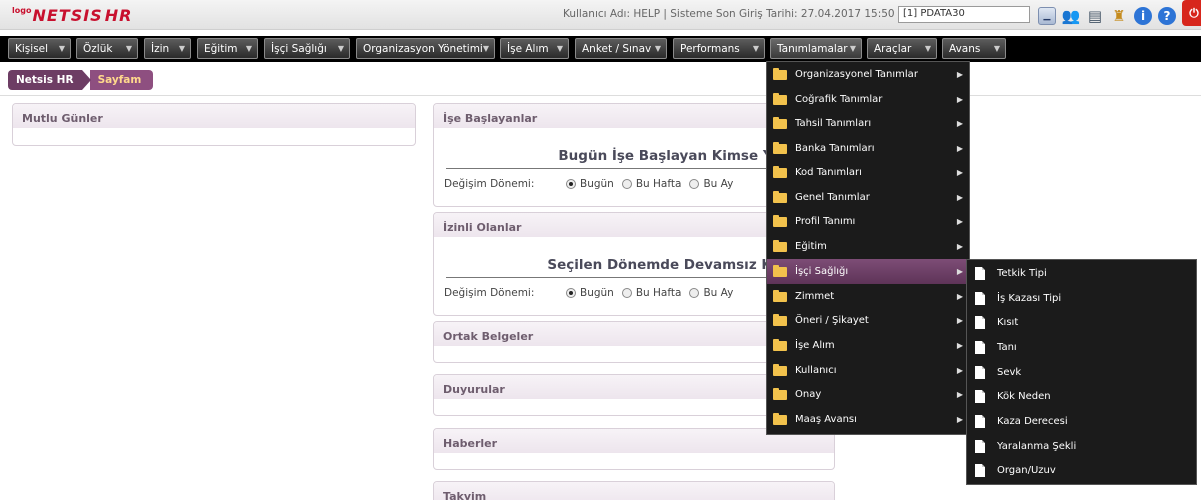 Image resolution: width=1201 pixels, height=500 pixels. What do you see at coordinates (482, 227) in the screenshot?
I see `widget-title: İzinli Olanlar` at bounding box center [482, 227].